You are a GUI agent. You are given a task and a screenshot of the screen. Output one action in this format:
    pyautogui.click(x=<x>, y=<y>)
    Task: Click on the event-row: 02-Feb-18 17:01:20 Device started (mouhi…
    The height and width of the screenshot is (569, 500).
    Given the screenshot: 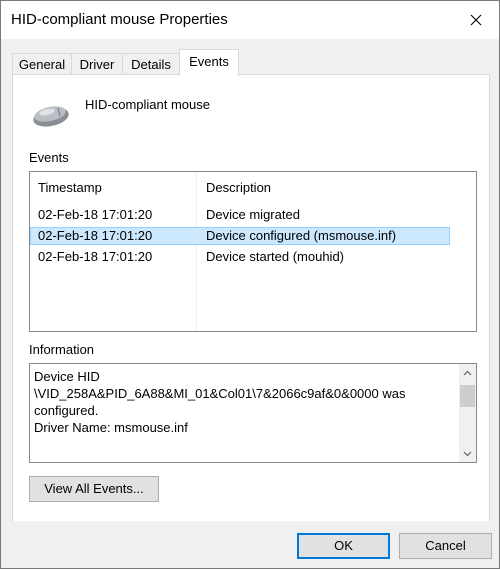 What is the action you would take?
    pyautogui.click(x=240, y=257)
    